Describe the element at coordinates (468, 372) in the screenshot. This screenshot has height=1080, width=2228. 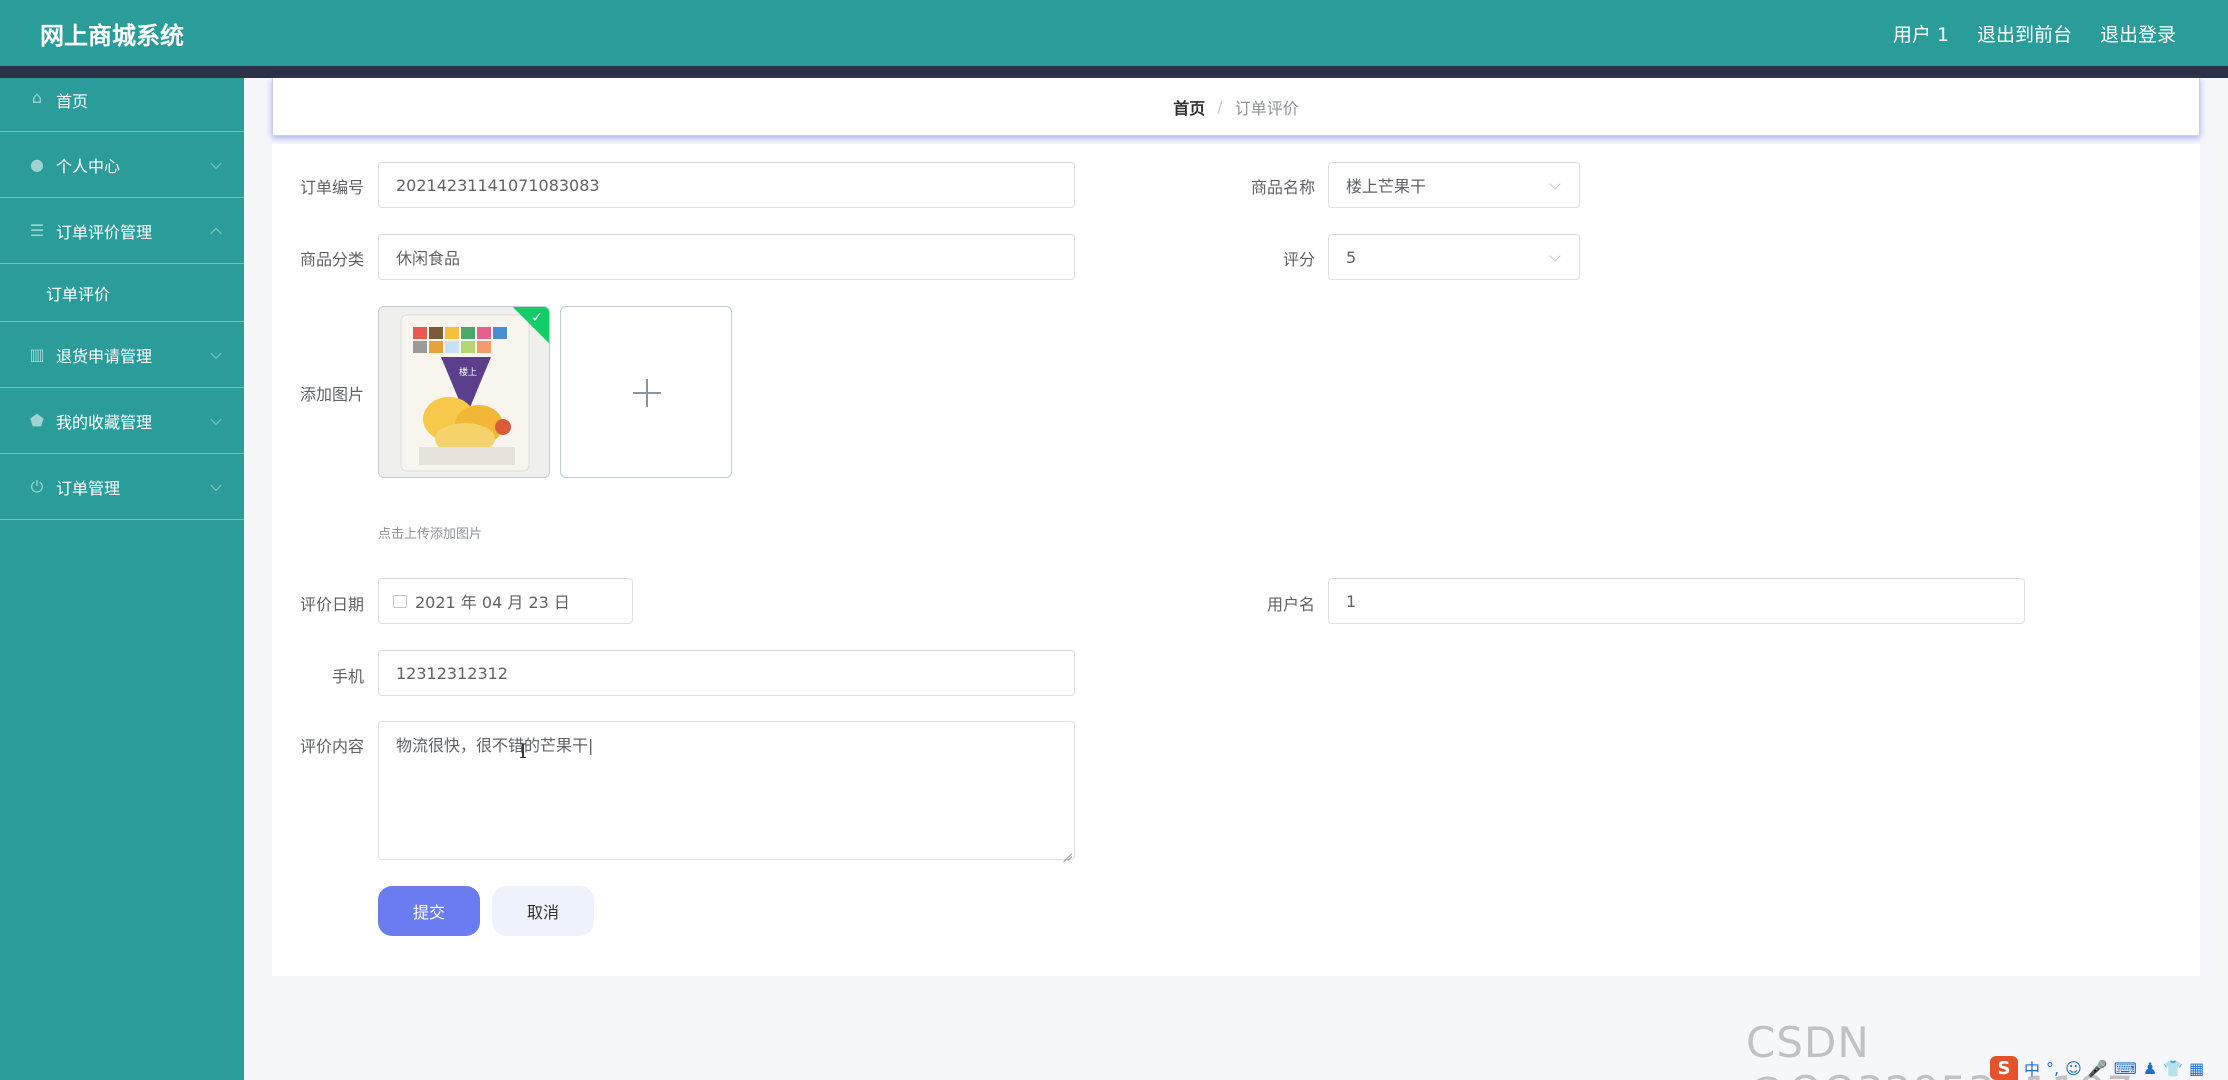
I see `svg-text: 楼上` at that location.